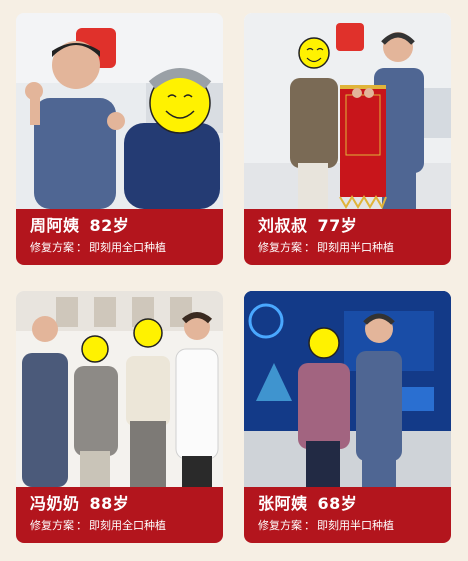  What do you see at coordinates (337, 225) in the screenshot?
I see `patient-age: 77岁` at bounding box center [337, 225].